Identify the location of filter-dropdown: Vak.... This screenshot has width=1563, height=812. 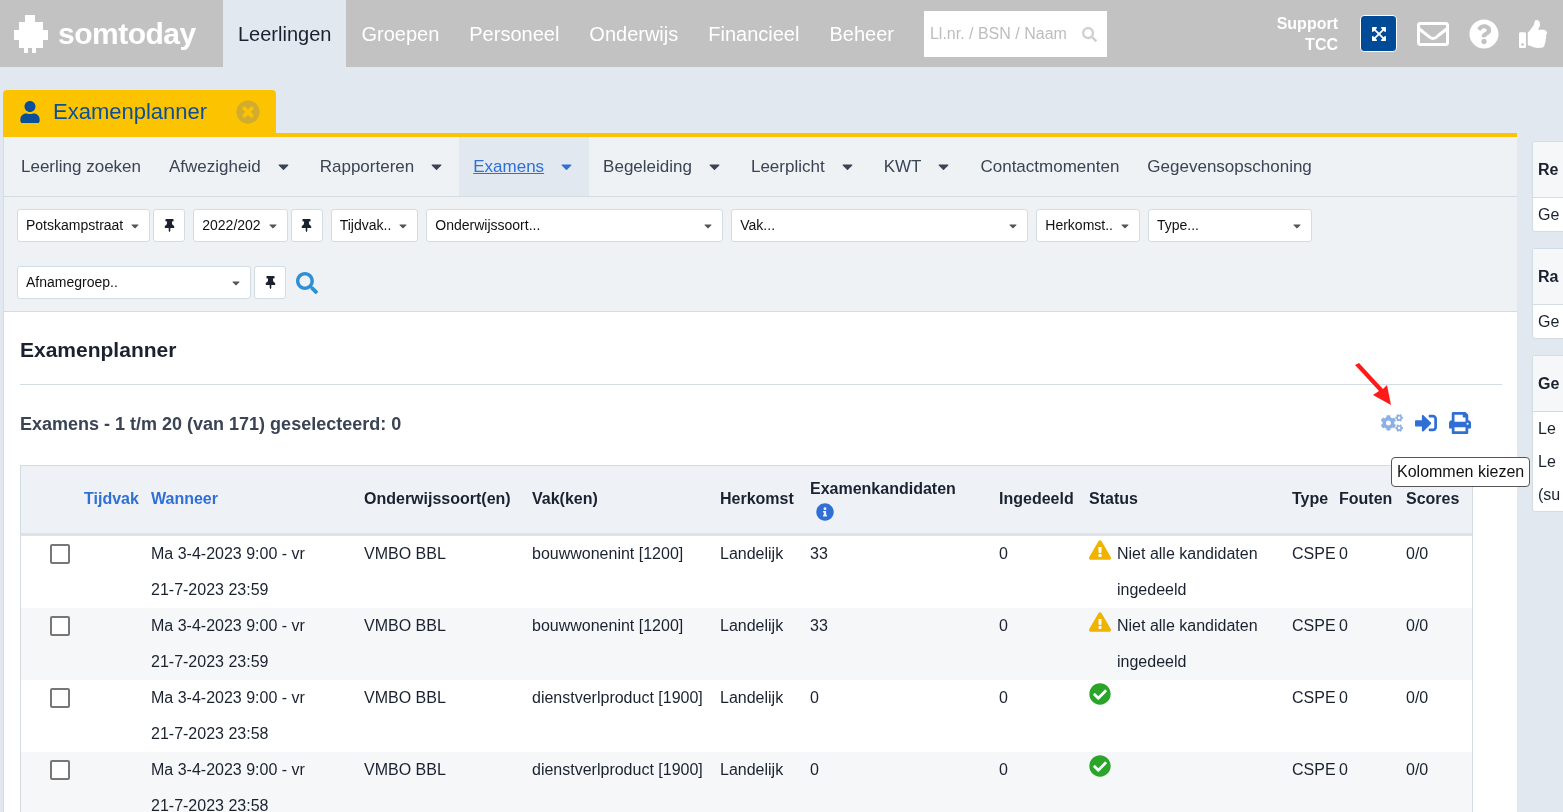
(880, 225).